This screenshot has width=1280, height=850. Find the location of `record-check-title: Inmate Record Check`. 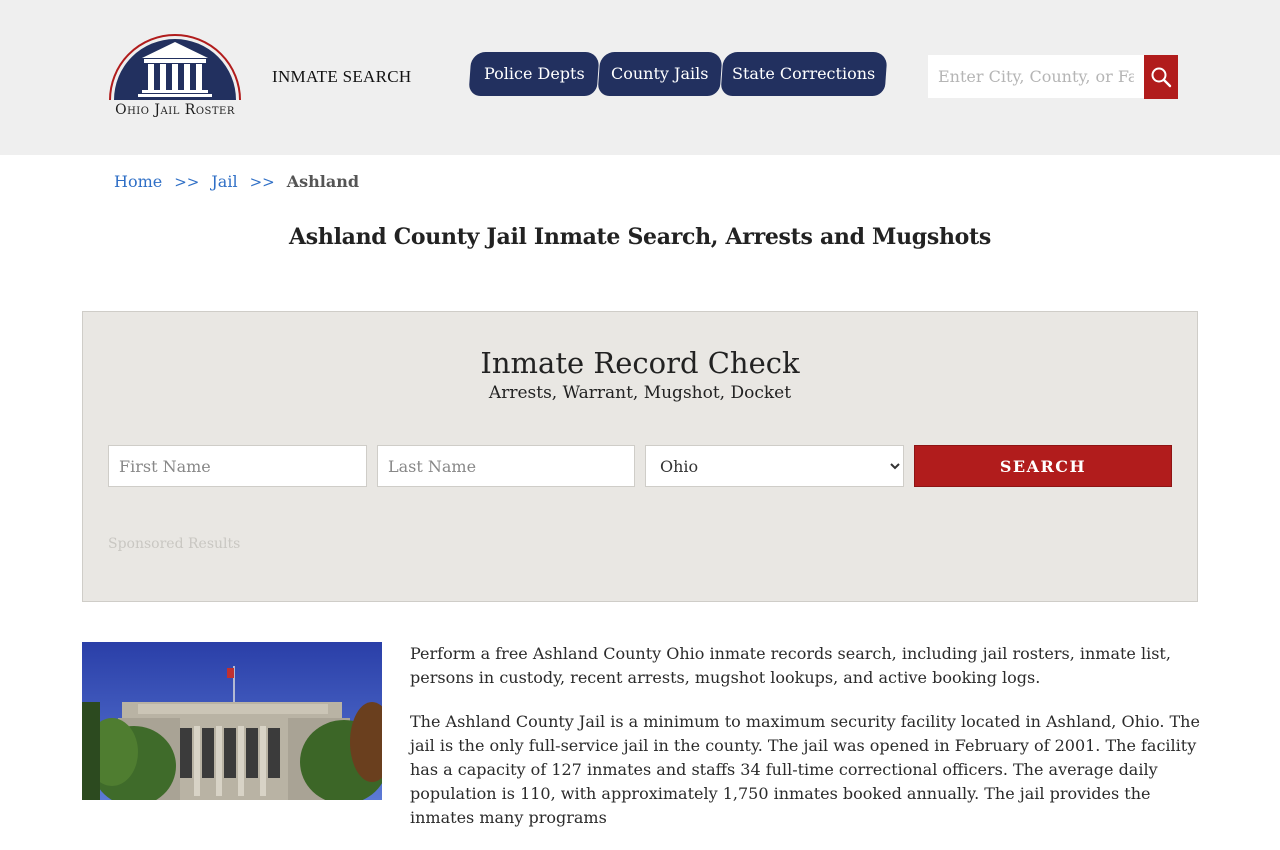

record-check-title: Inmate Record Check is located at coordinates (640, 363).